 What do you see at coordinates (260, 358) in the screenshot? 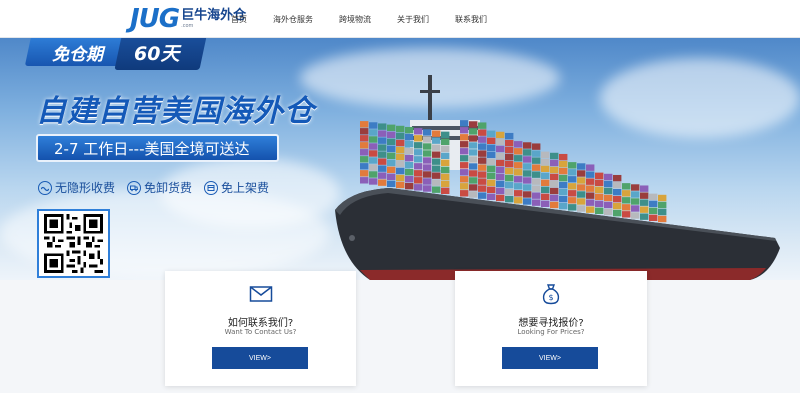
I see `contact-view-button: VIEW>` at bounding box center [260, 358].